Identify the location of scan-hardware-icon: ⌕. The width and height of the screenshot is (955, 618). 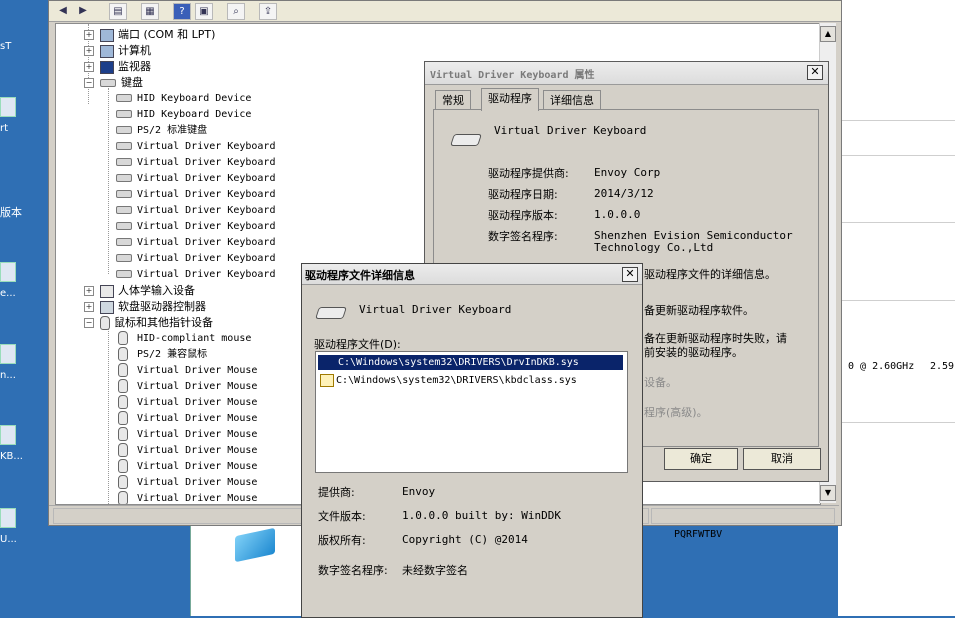
(236, 11).